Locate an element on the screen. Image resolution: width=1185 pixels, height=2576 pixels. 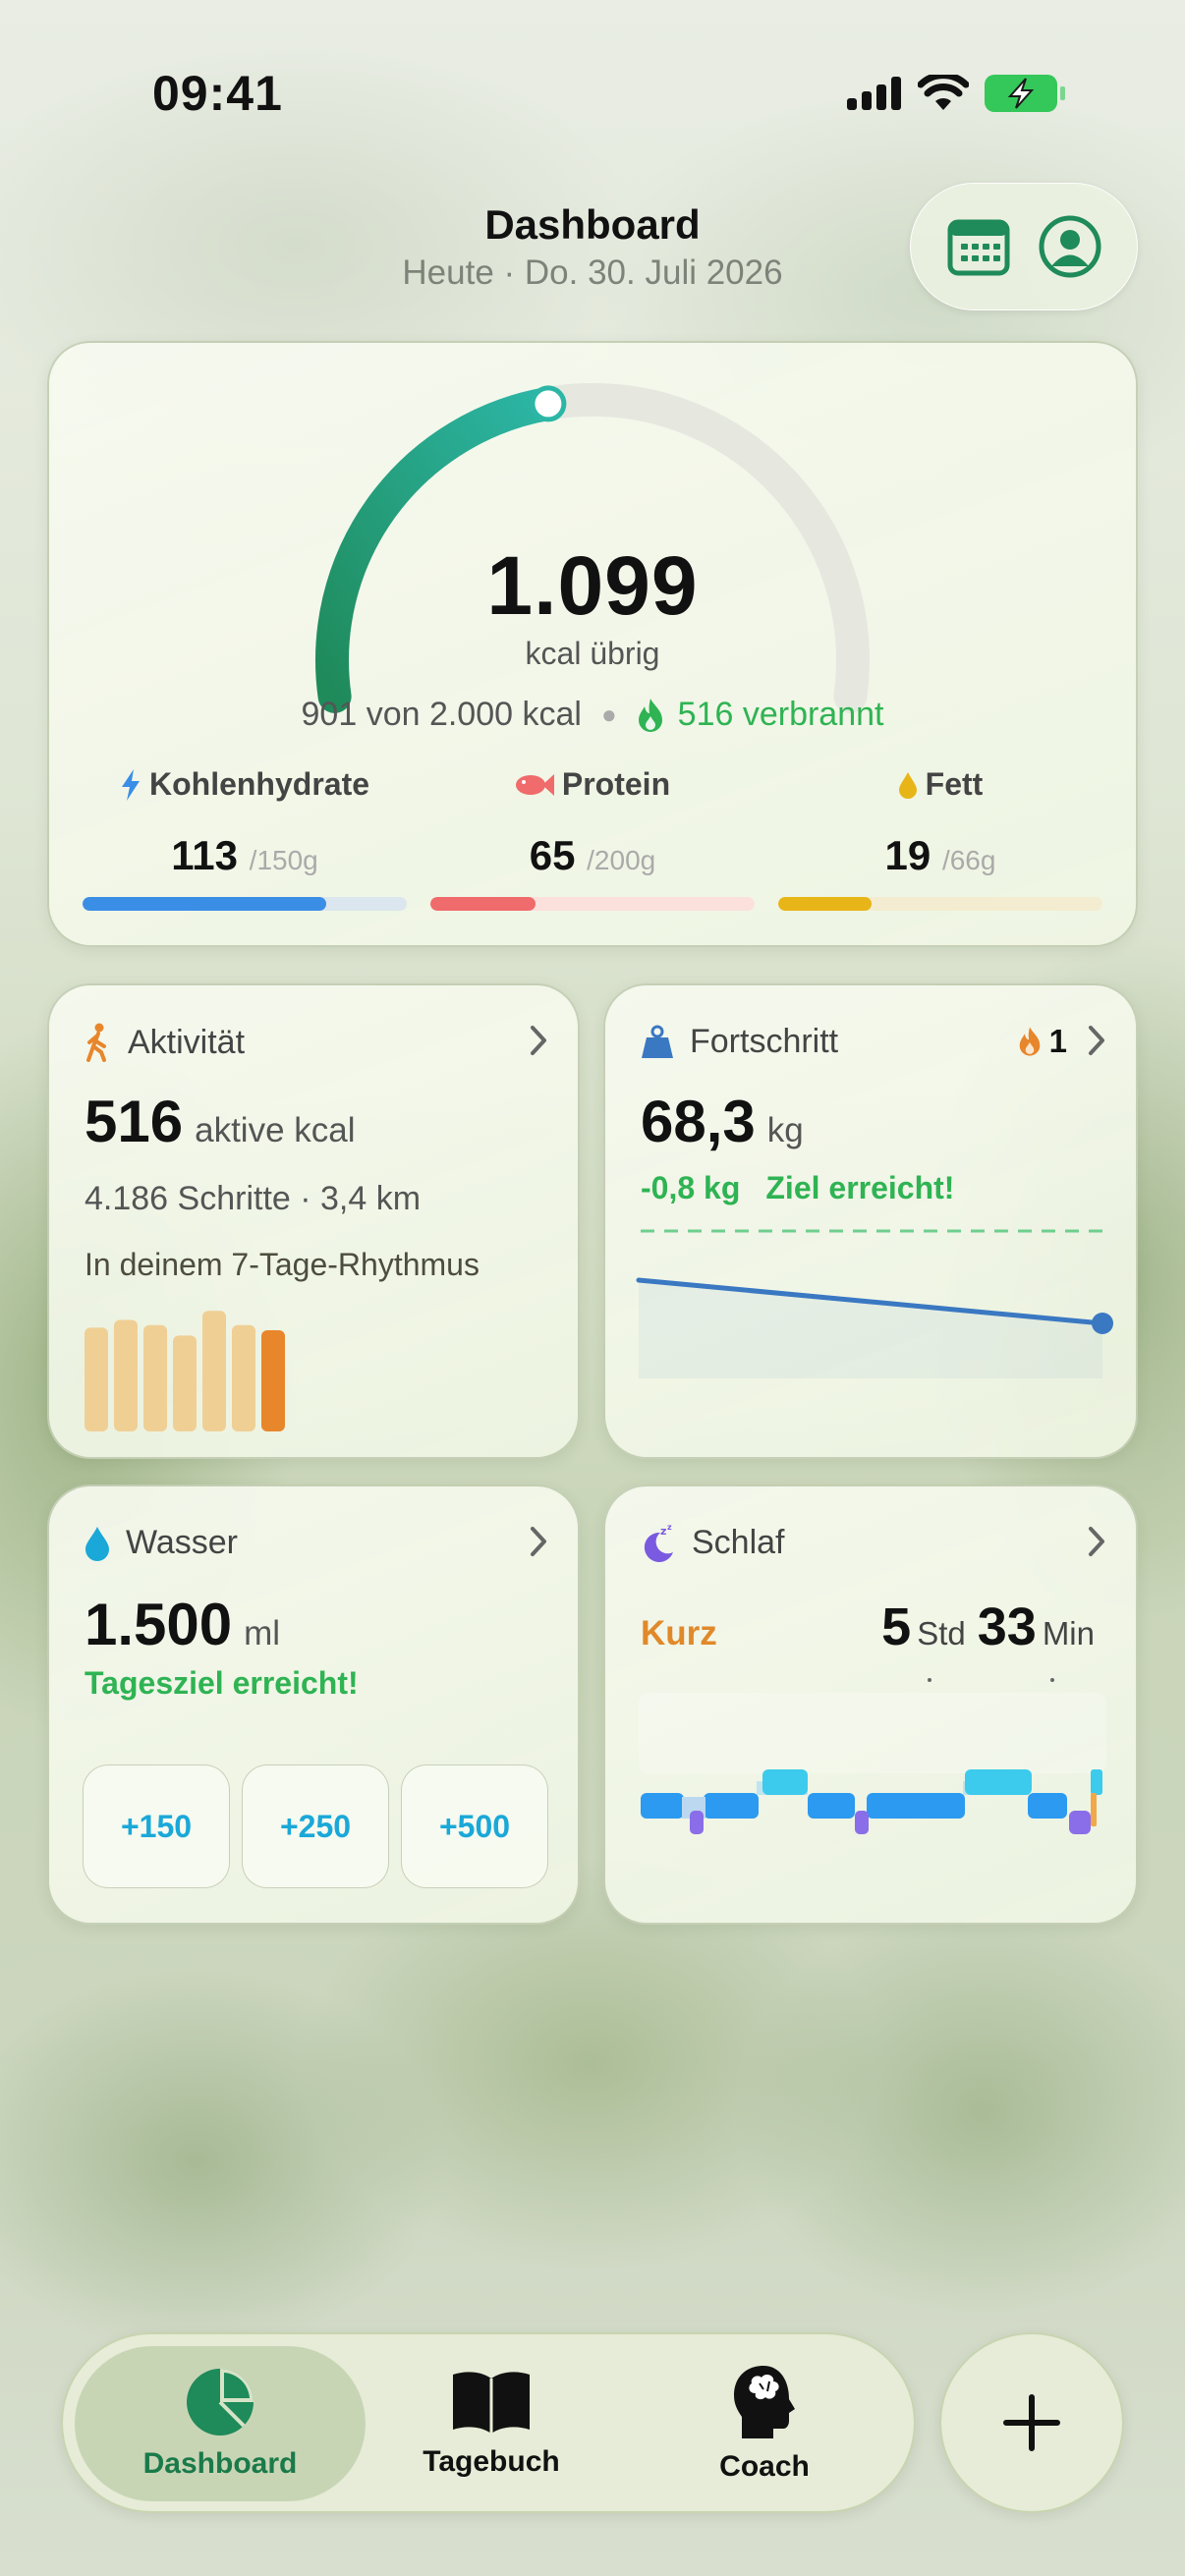
sleep-duration: 5 Std 33 Min is located at coordinates (991, 1626).